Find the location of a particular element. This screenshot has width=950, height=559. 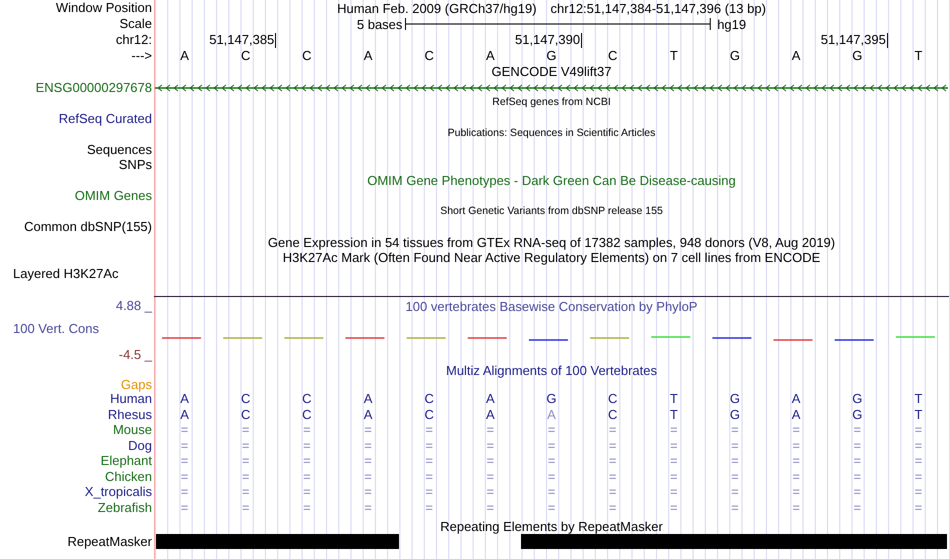

aligned-base: T is located at coordinates (918, 398).